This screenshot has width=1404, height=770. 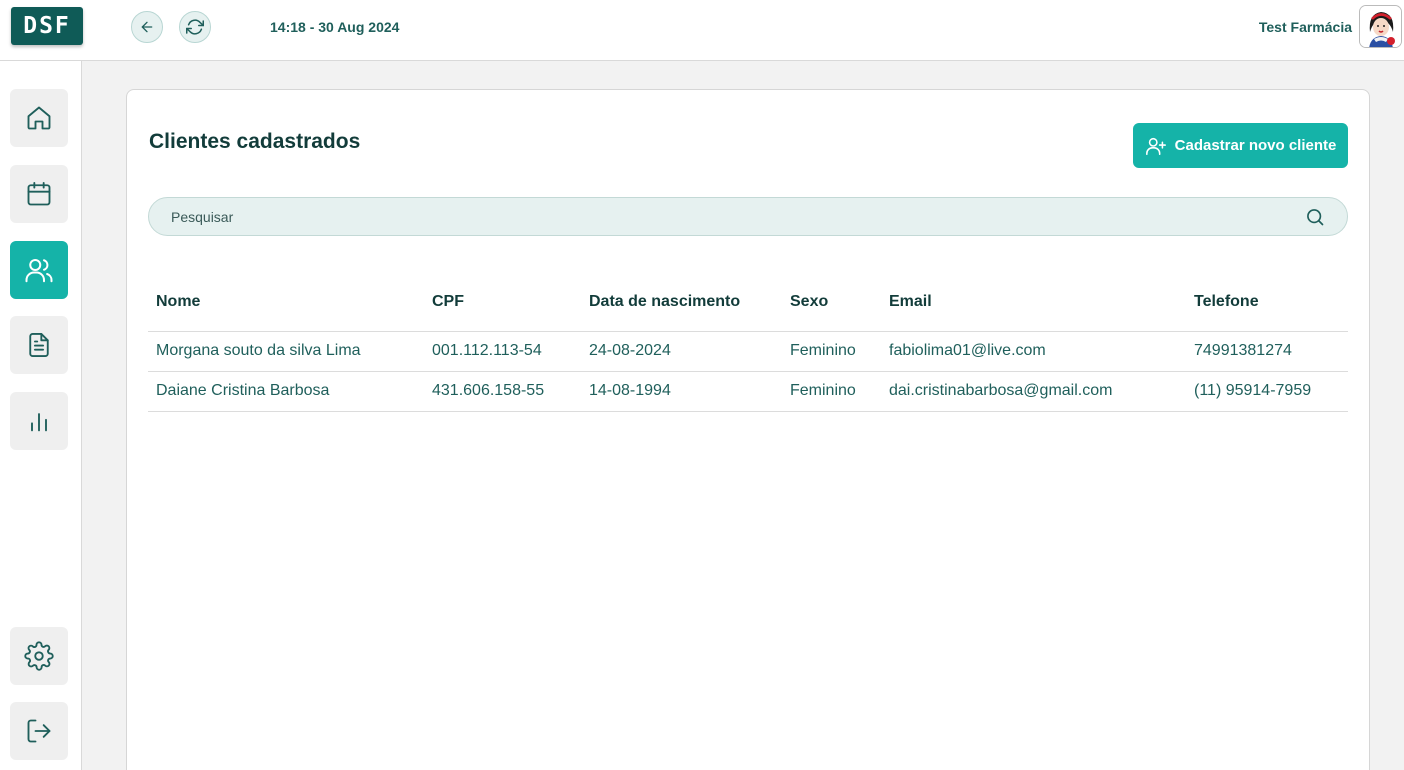 I want to click on page-title: Clientes cadastrados, so click(x=255, y=141).